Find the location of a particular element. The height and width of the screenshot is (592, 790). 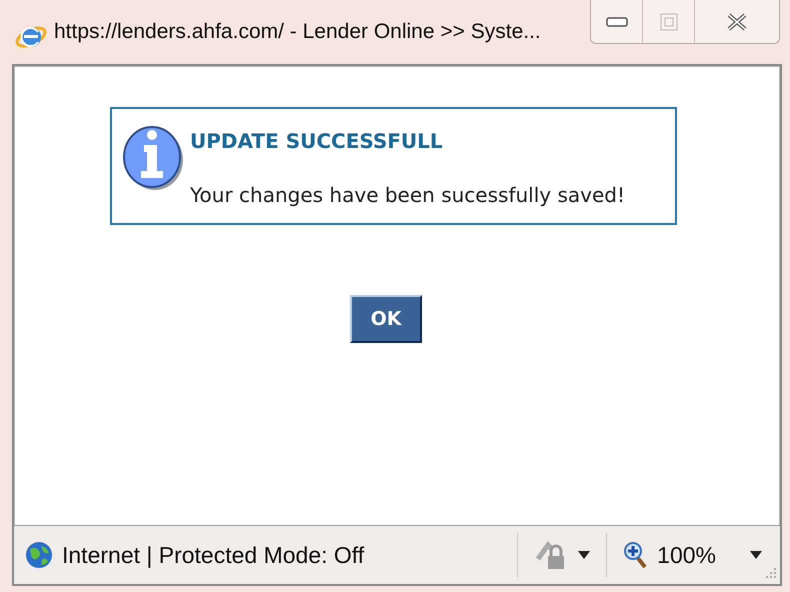

security-zone-text: Internet | Protected Mode: Off is located at coordinates (213, 555).